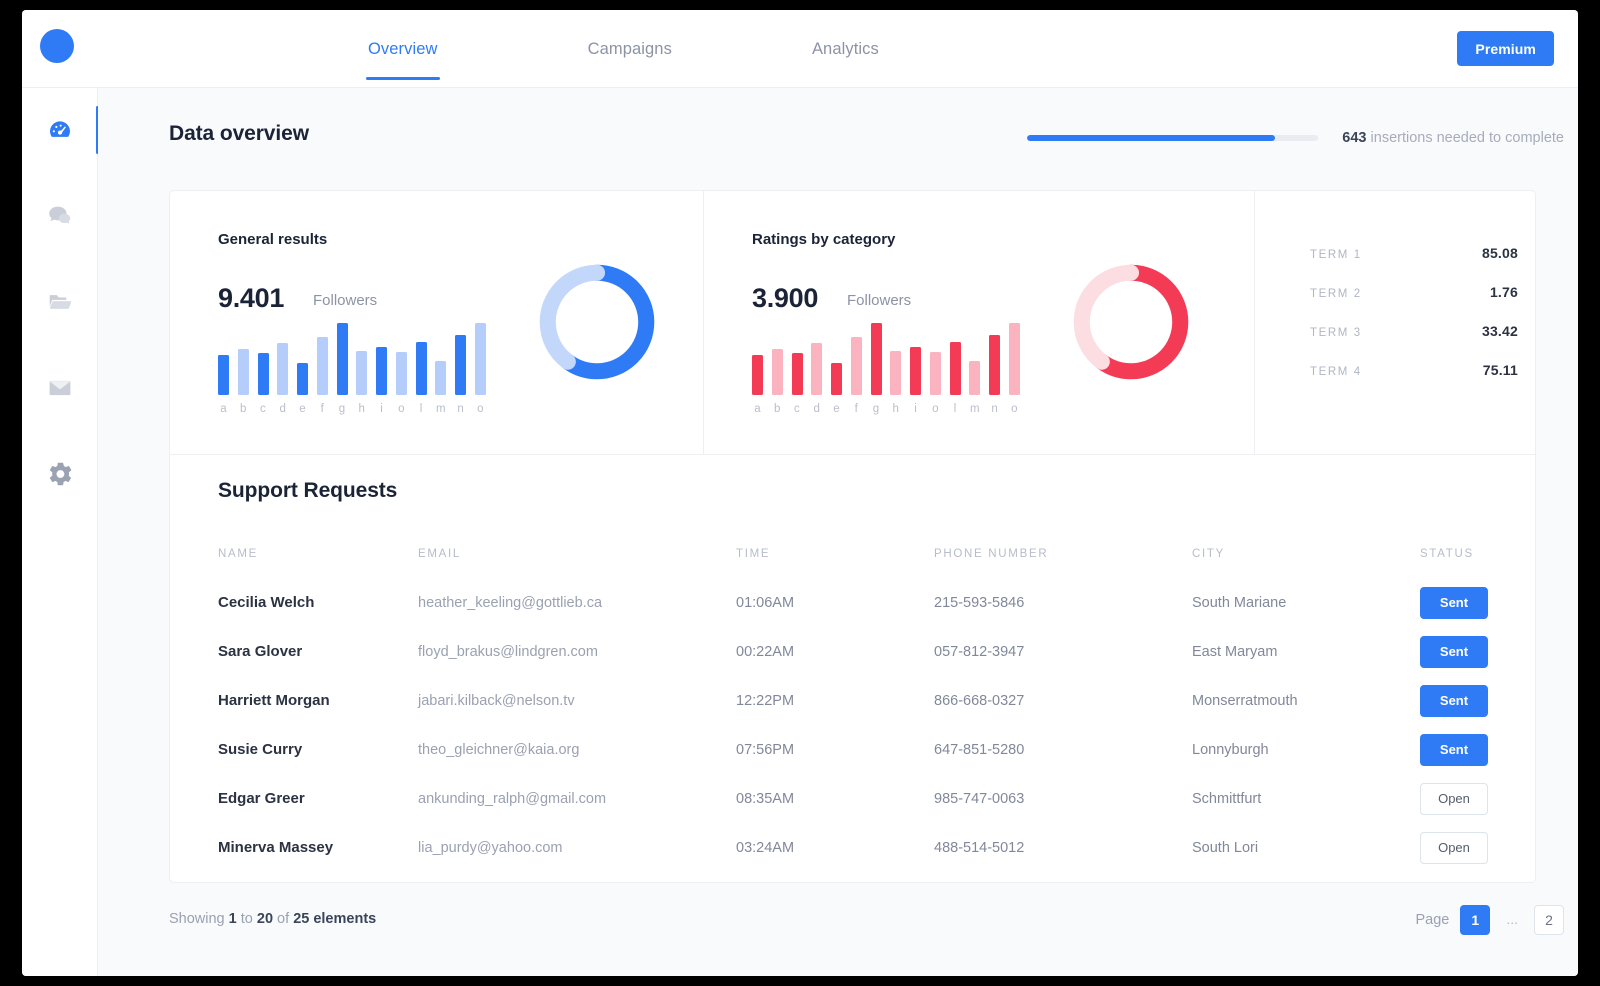 This screenshot has height=986, width=1600. Describe the element at coordinates (251, 298) in the screenshot. I see `followers-value: 9.401` at that location.